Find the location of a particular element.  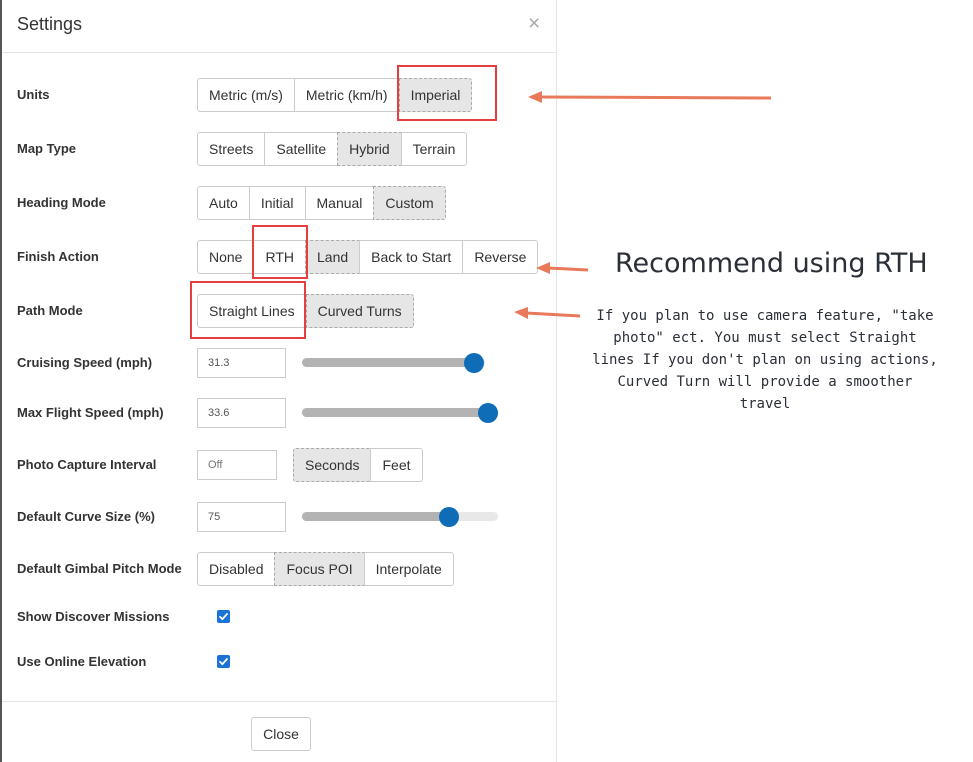

cruising-speed-slider is located at coordinates (393, 363).